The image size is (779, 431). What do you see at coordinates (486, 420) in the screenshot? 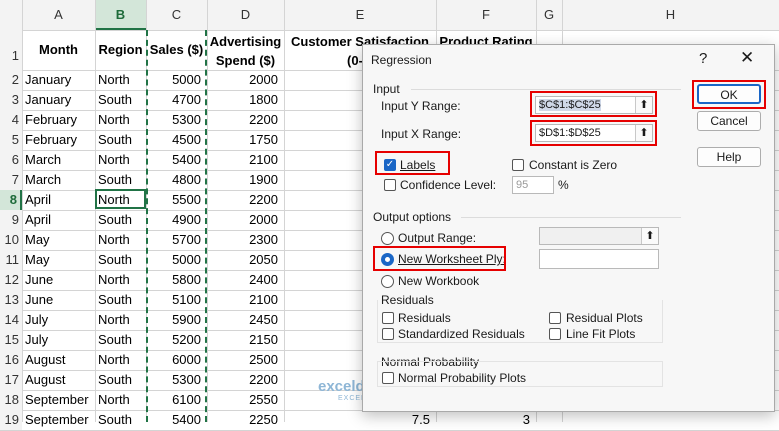
I see `cell-product-rating: 3` at bounding box center [486, 420].